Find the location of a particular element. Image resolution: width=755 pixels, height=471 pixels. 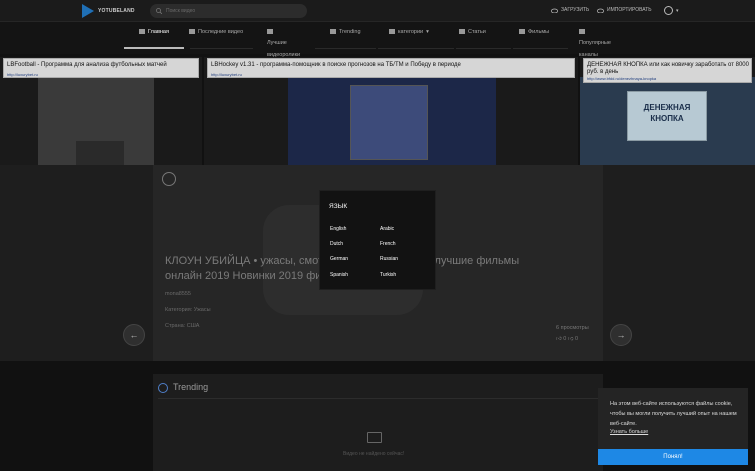

ad-image: ДЕНЕЖНАЯ КНОПКА is located at coordinates (667, 116).